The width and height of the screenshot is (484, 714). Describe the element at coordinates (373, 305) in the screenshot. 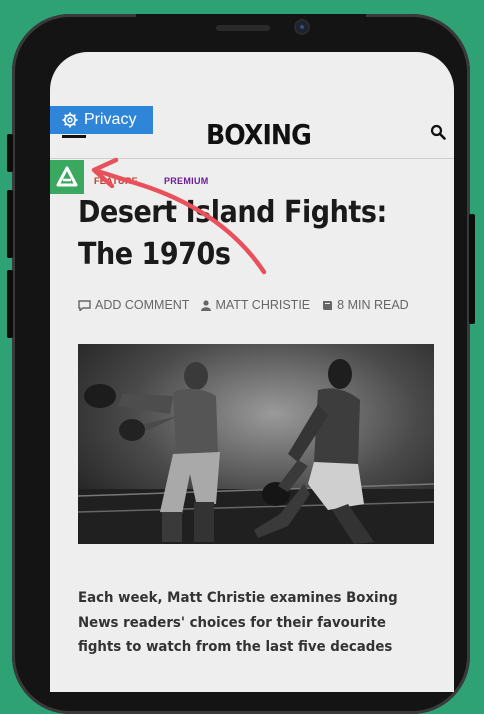

I see `read-time-label: 8 MIN READ` at that location.